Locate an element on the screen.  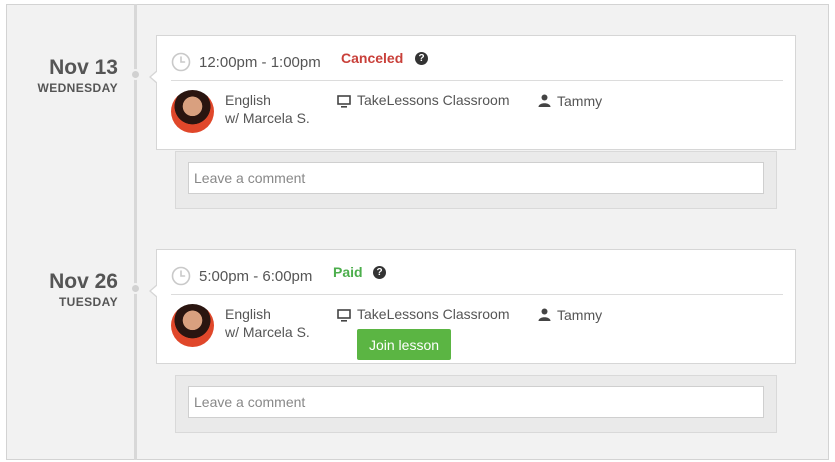
lesson-date-weekday: TUESDAY is located at coordinates (88, 302).